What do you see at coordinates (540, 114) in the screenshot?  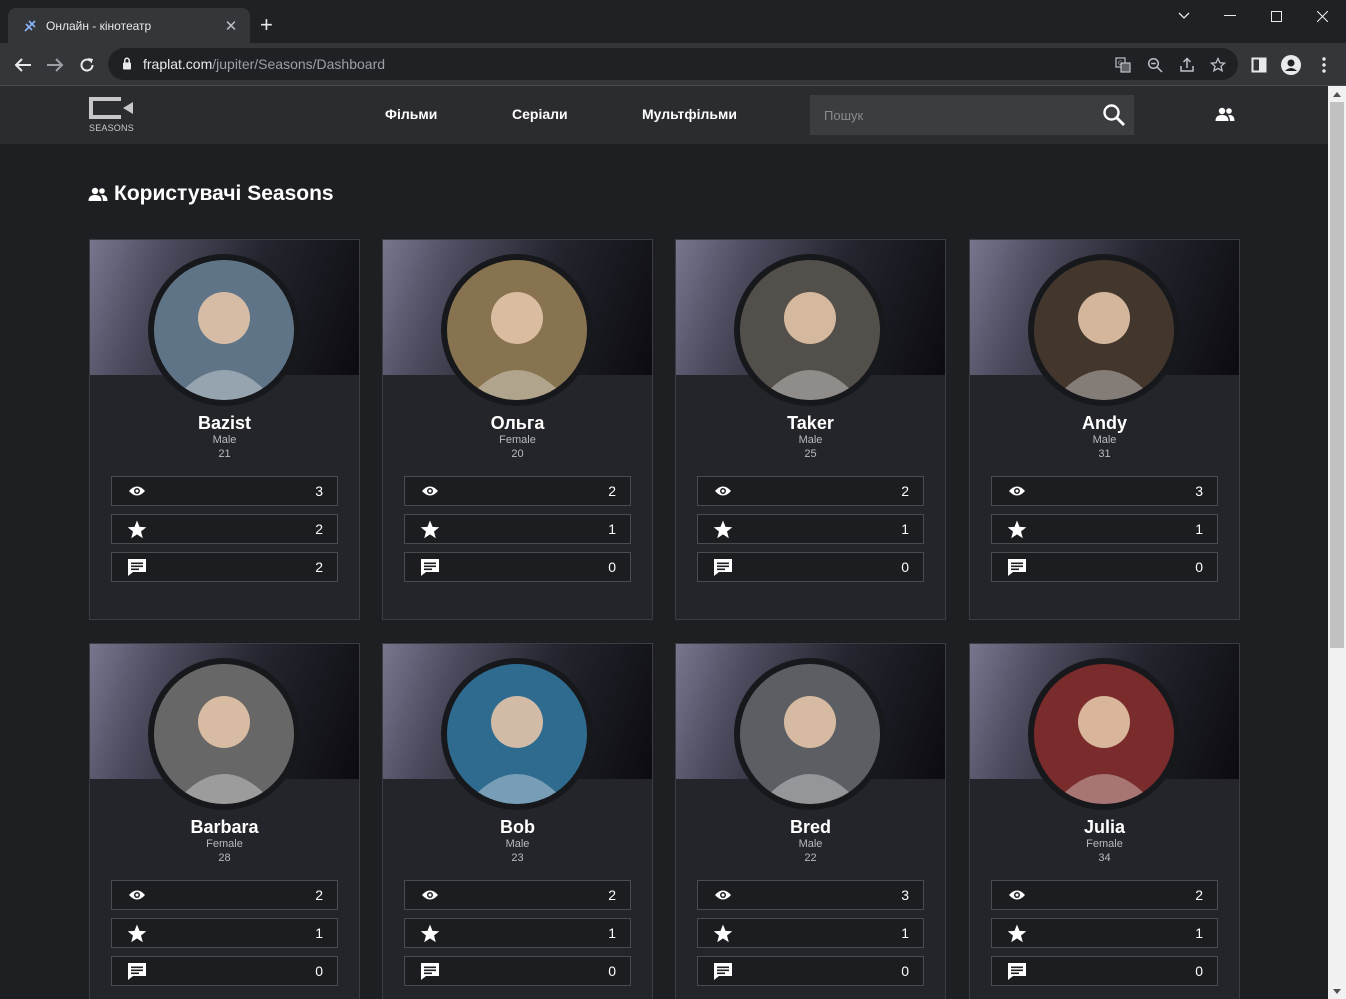 I see `nav-link-series: Серіали` at bounding box center [540, 114].